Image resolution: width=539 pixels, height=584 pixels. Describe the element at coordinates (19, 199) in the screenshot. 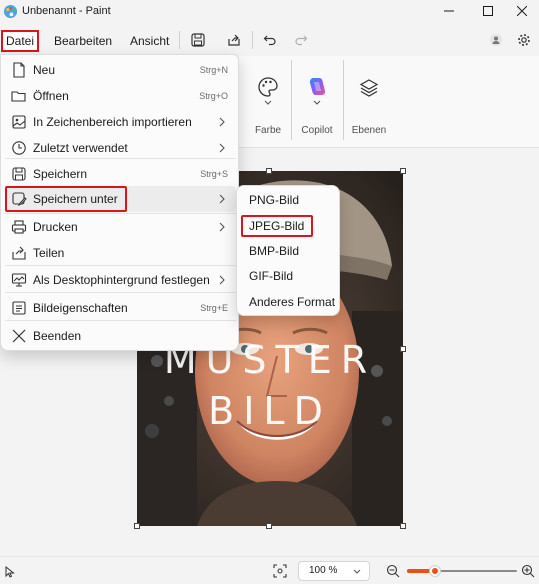

I see `save-as-icon` at that location.